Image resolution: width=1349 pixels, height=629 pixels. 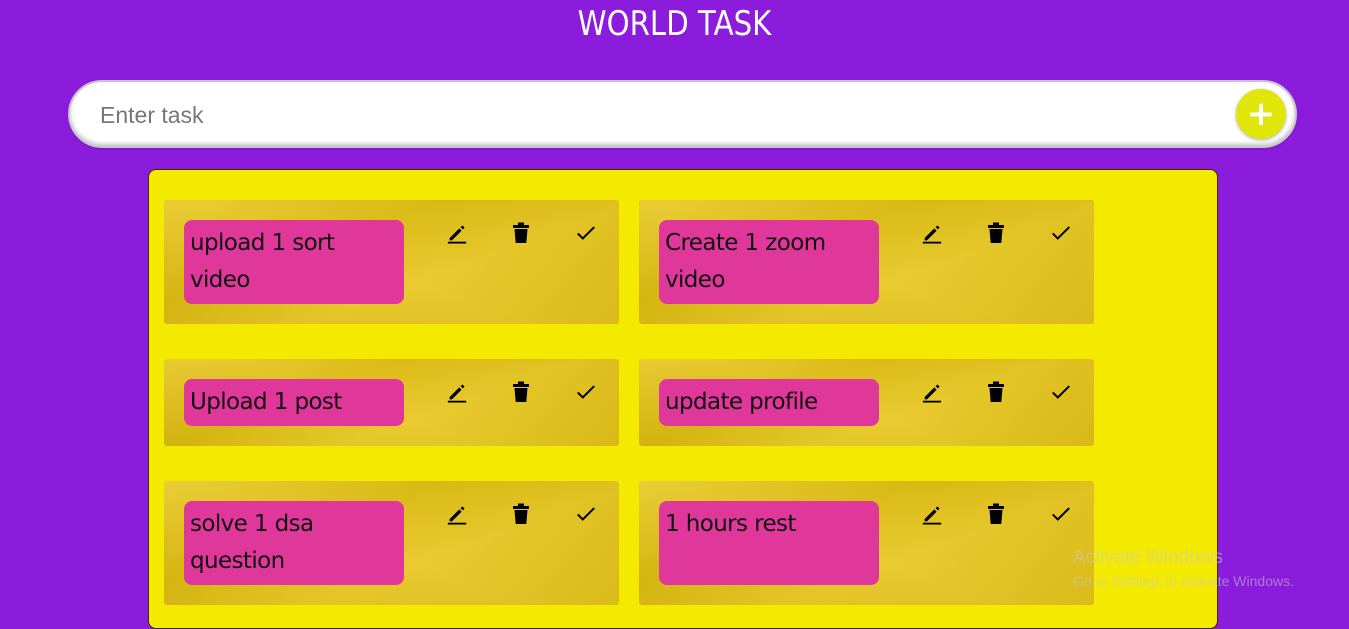 I want to click on task-card: Upload 1 post, so click(x=391, y=402).